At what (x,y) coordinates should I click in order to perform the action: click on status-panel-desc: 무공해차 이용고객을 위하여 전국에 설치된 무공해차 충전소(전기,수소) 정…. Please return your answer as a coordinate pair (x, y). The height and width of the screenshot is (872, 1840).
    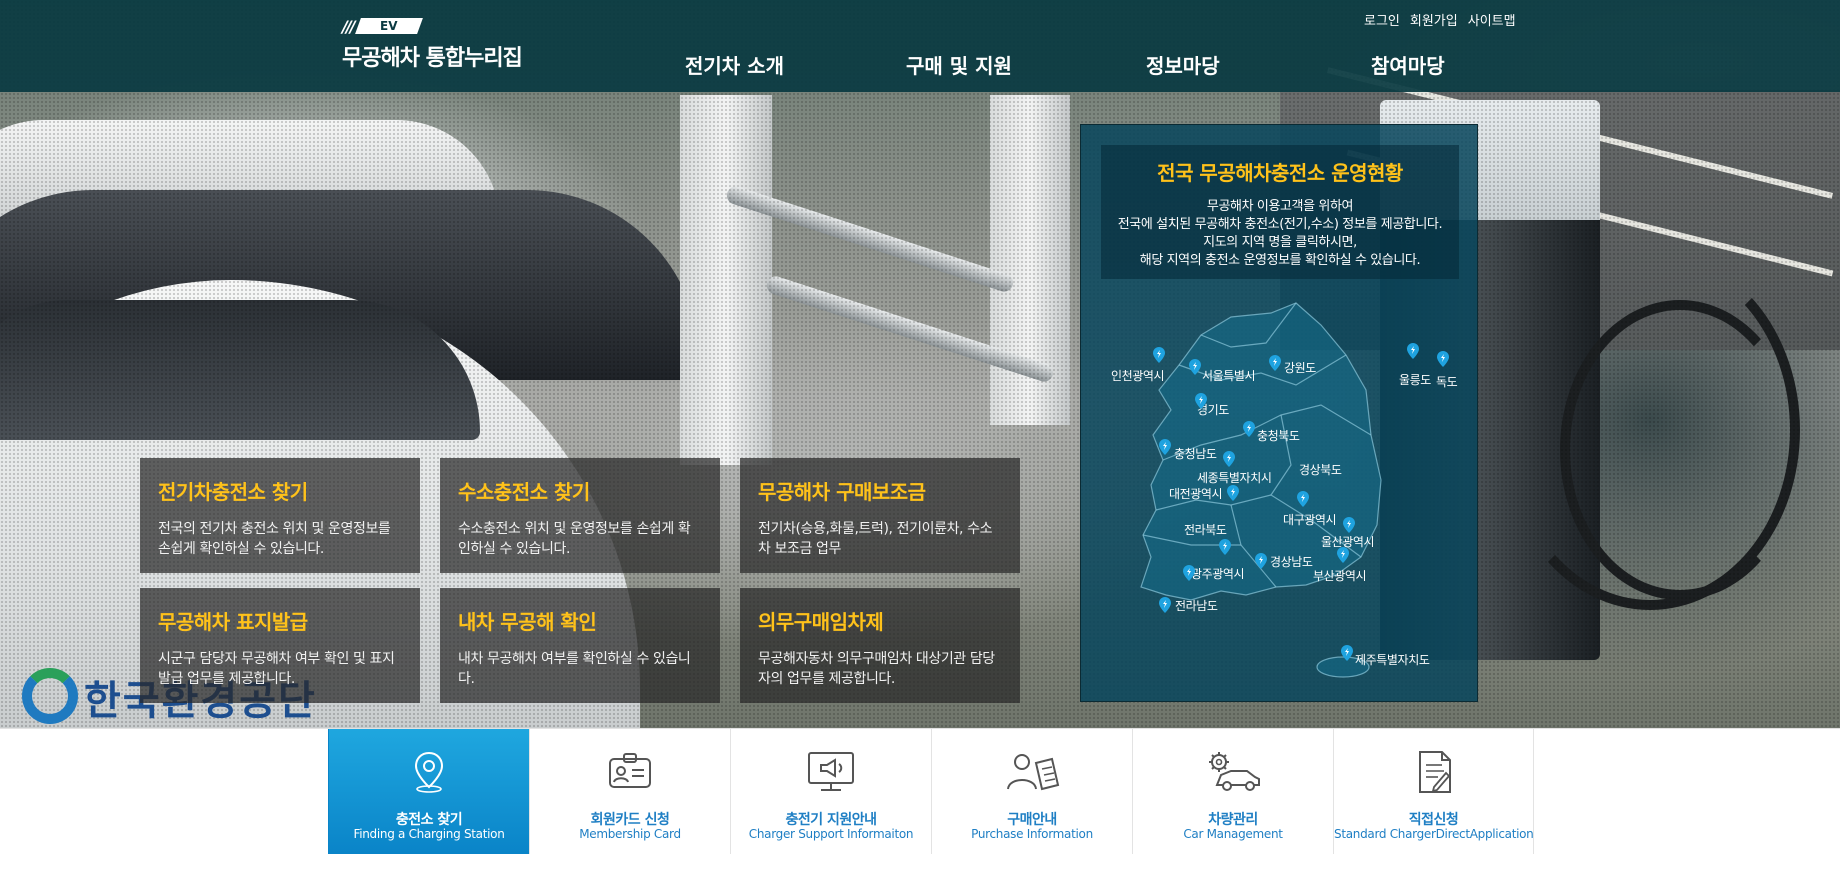
    Looking at the image, I should click on (1280, 234).